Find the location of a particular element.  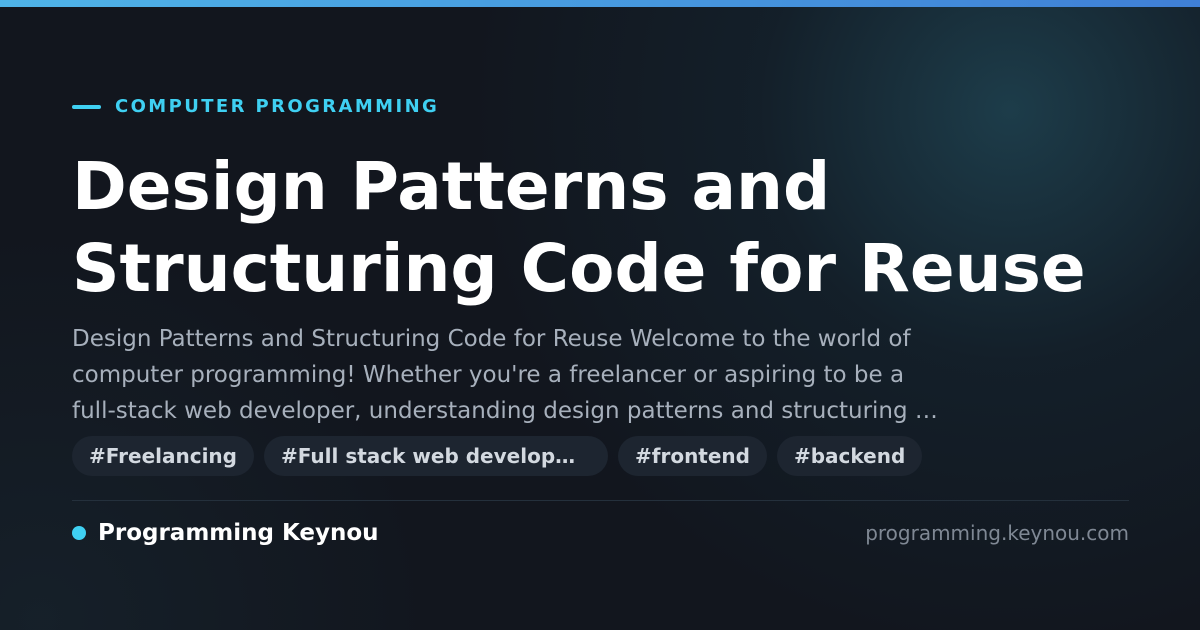

category-dash-icon is located at coordinates (86, 106).